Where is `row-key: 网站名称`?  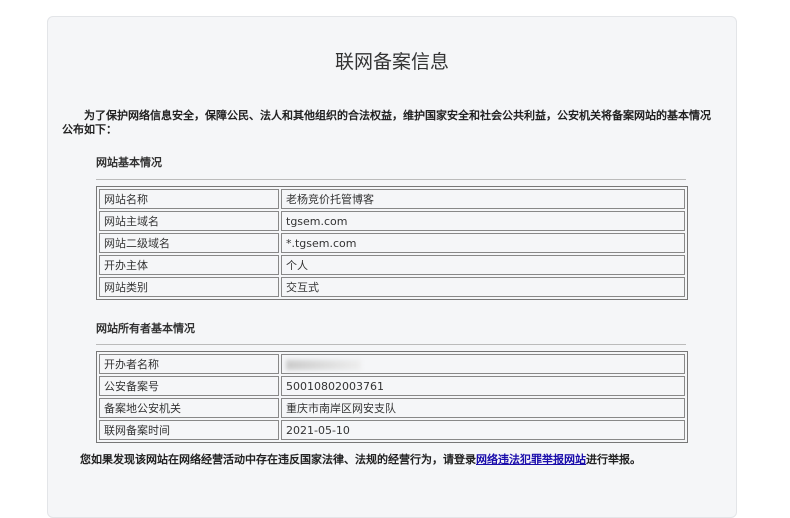 row-key: 网站名称 is located at coordinates (189, 199).